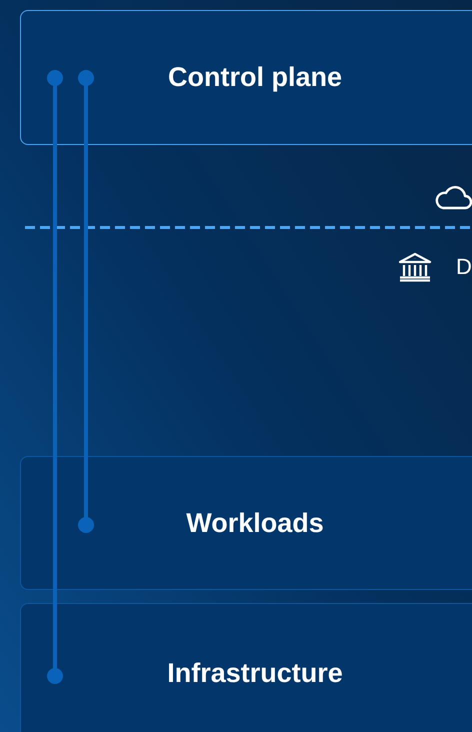  Describe the element at coordinates (255, 523) in the screenshot. I see `layer-label: Workloads` at that location.